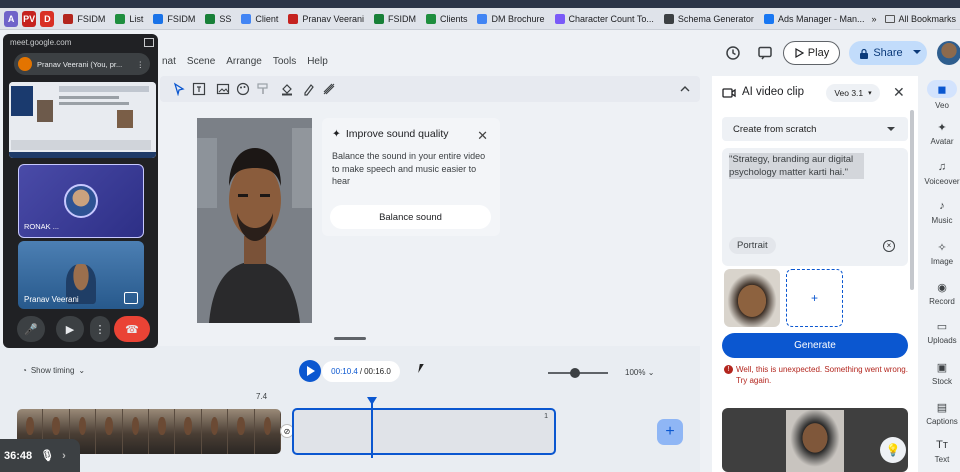 This screenshot has width=960, height=472. I want to click on playhead, so click(372, 430).